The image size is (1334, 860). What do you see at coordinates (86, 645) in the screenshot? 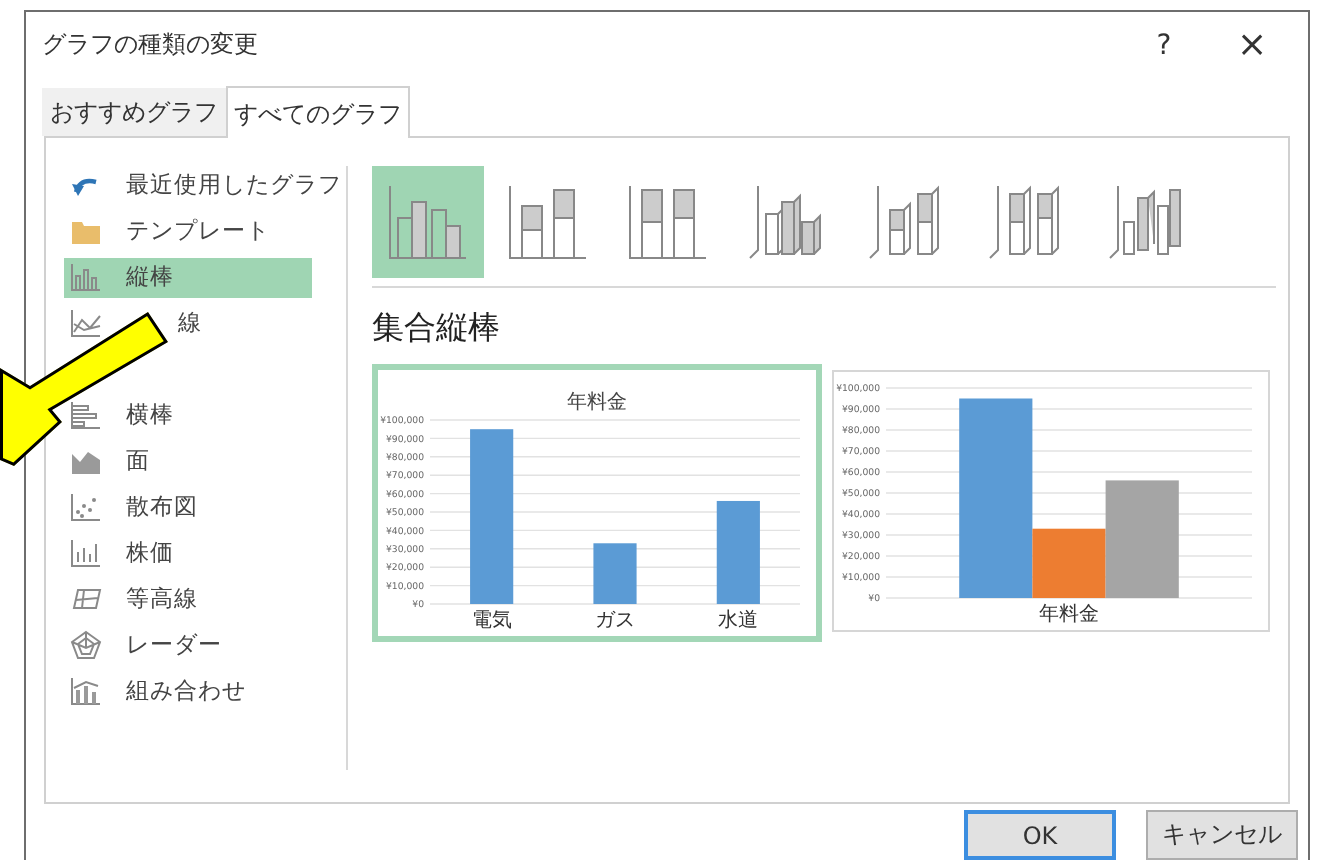
I see `radar-chart-icon` at bounding box center [86, 645].